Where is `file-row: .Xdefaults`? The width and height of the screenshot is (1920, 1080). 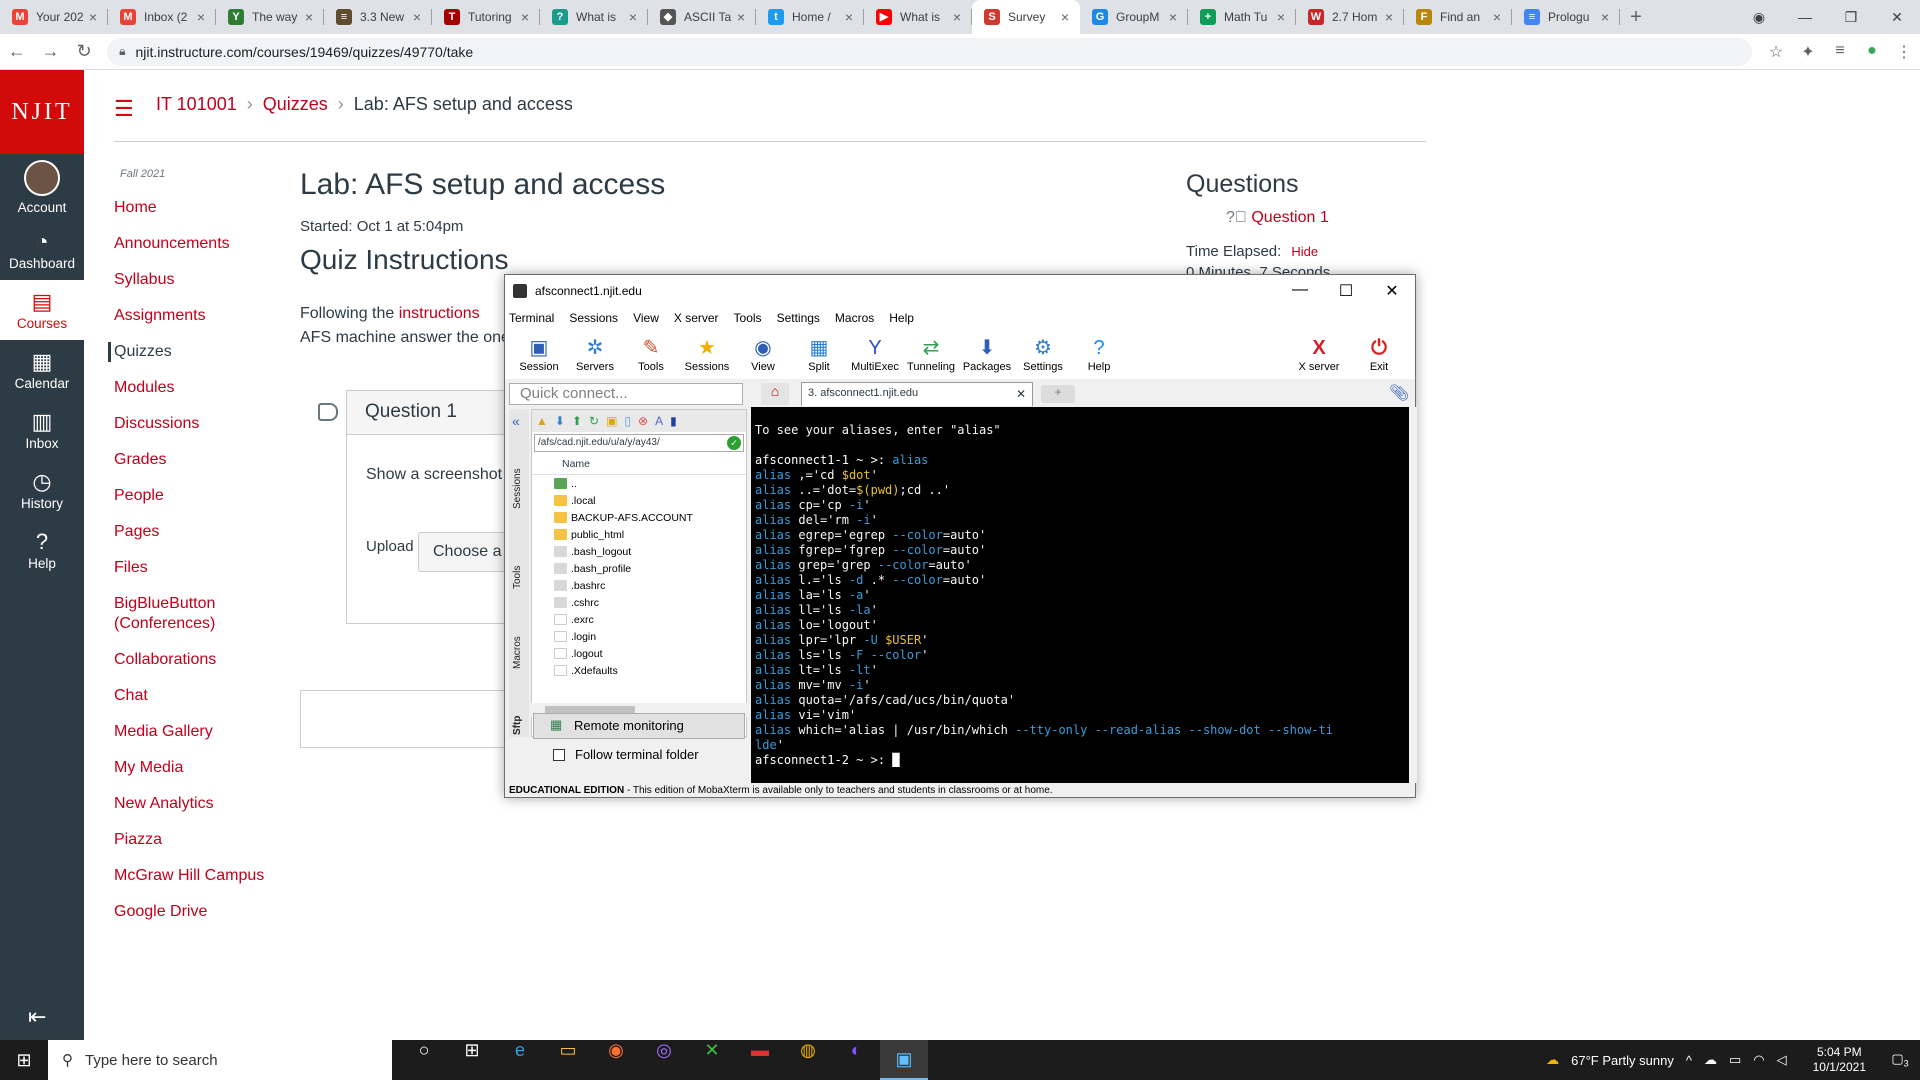 file-row: .Xdefaults is located at coordinates (639, 670).